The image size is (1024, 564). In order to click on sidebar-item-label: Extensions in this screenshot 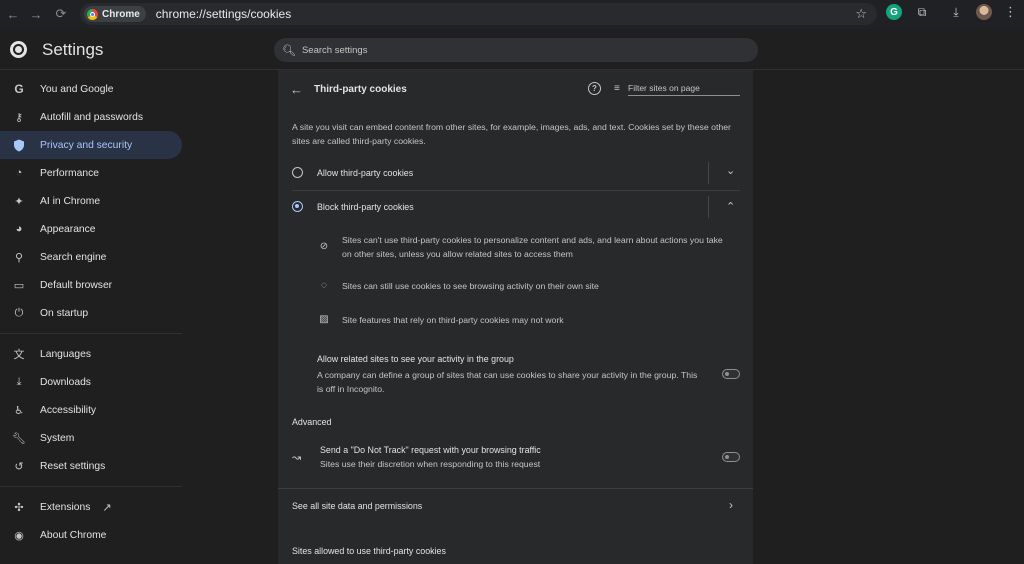, I will do `click(65, 507)`.